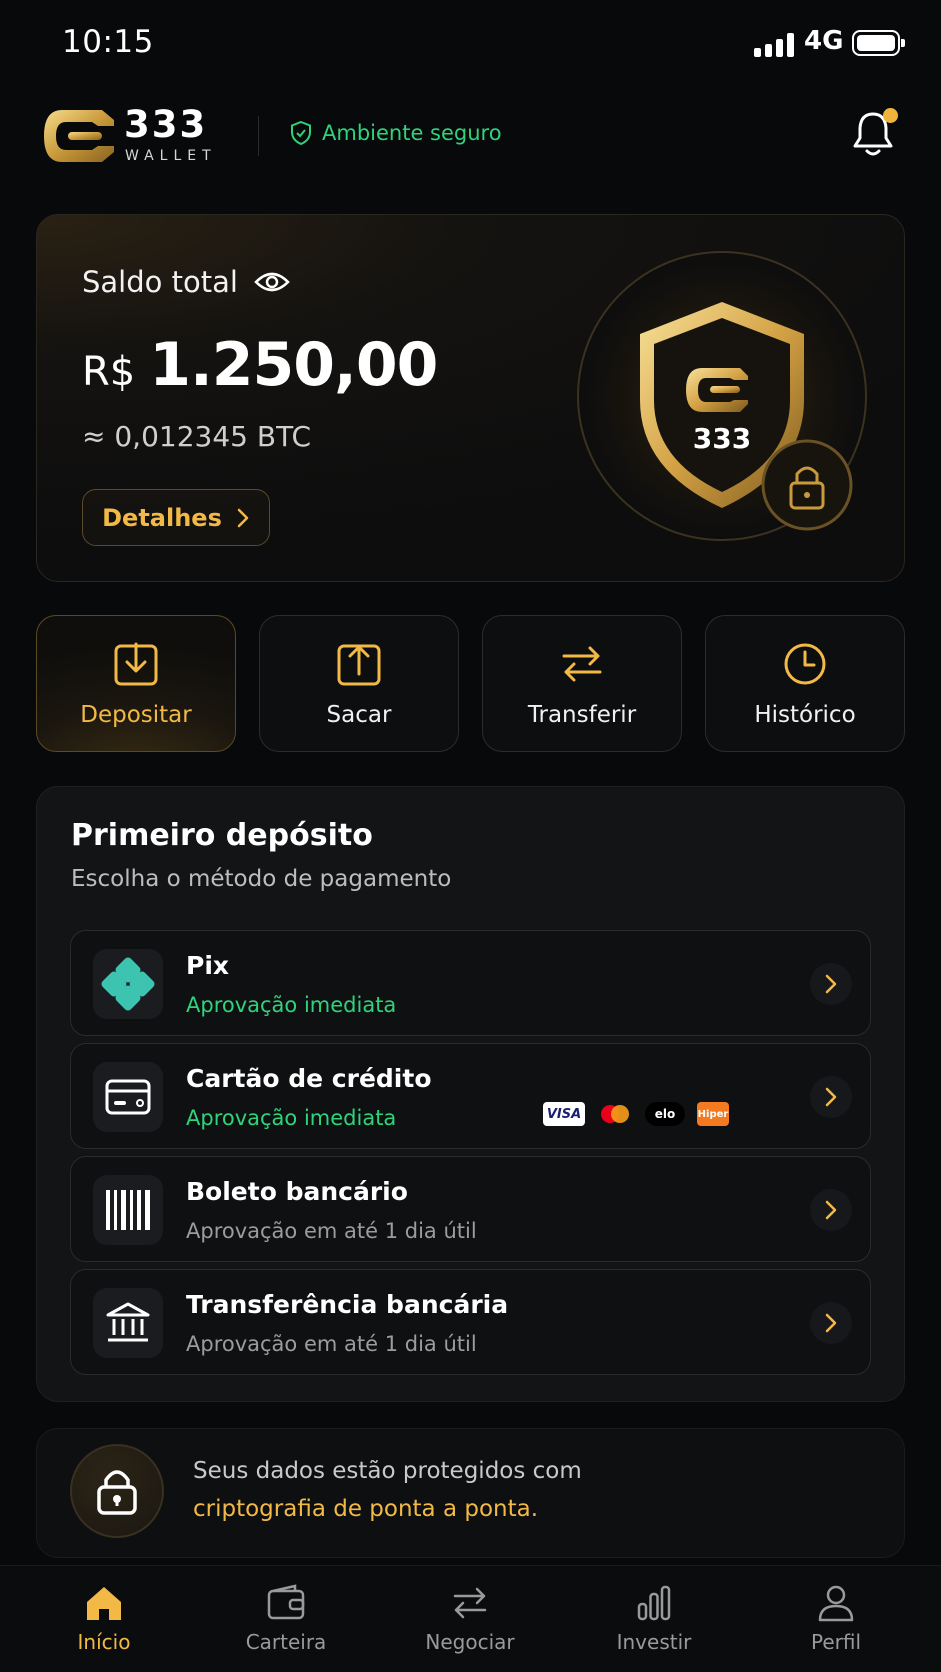 The image size is (941, 1672). I want to click on barcode-icon, so click(128, 1210).